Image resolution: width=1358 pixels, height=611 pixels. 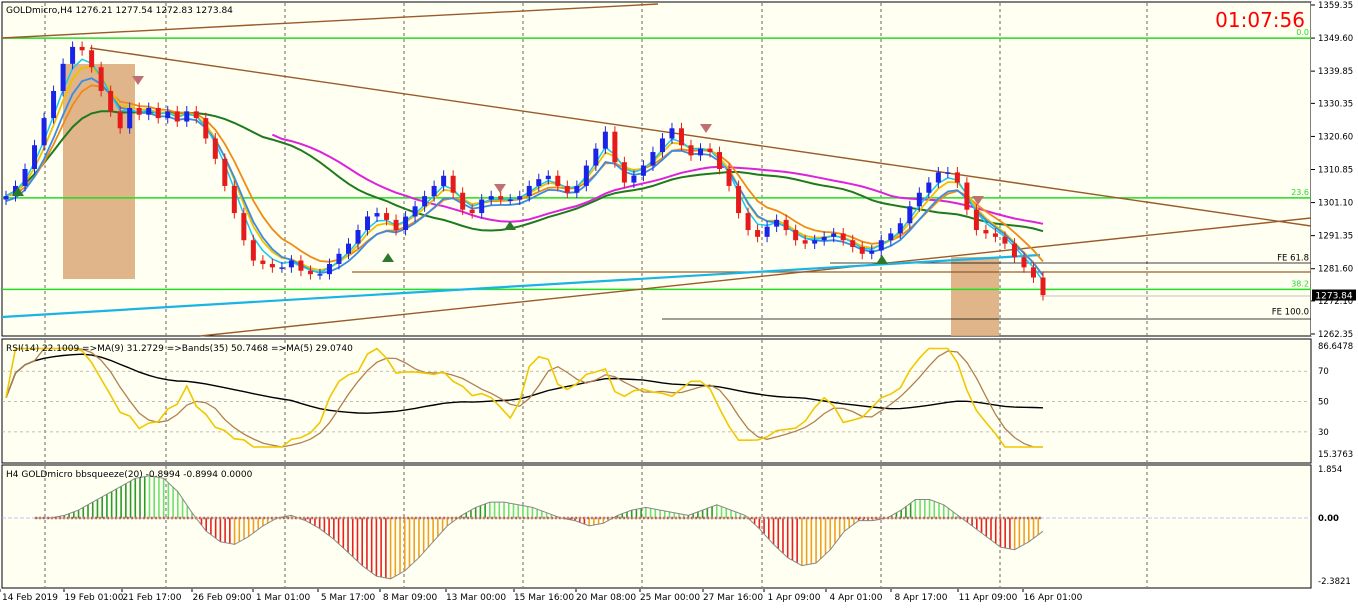 What do you see at coordinates (93, 598) in the screenshot?
I see `time-axis-label: 19 Feb 01:00` at bounding box center [93, 598].